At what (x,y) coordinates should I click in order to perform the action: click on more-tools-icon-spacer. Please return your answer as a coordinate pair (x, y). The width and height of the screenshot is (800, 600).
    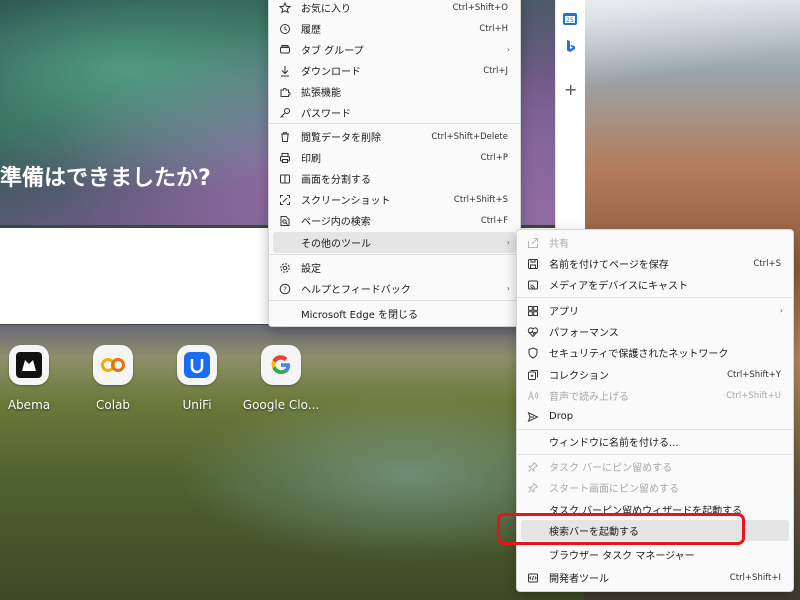
    Looking at the image, I should click on (285, 243).